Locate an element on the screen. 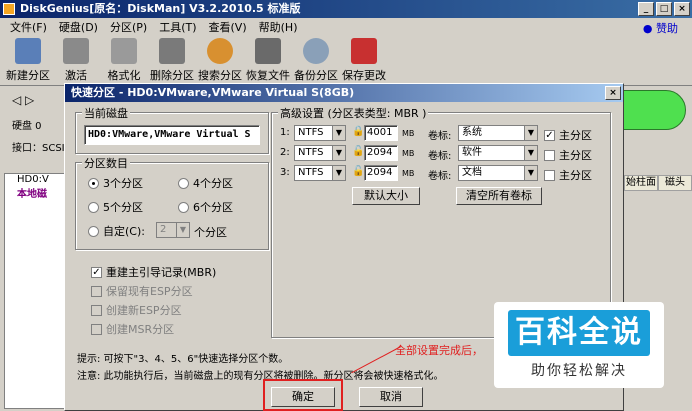  default-size-button: 默认大小 is located at coordinates (386, 196).